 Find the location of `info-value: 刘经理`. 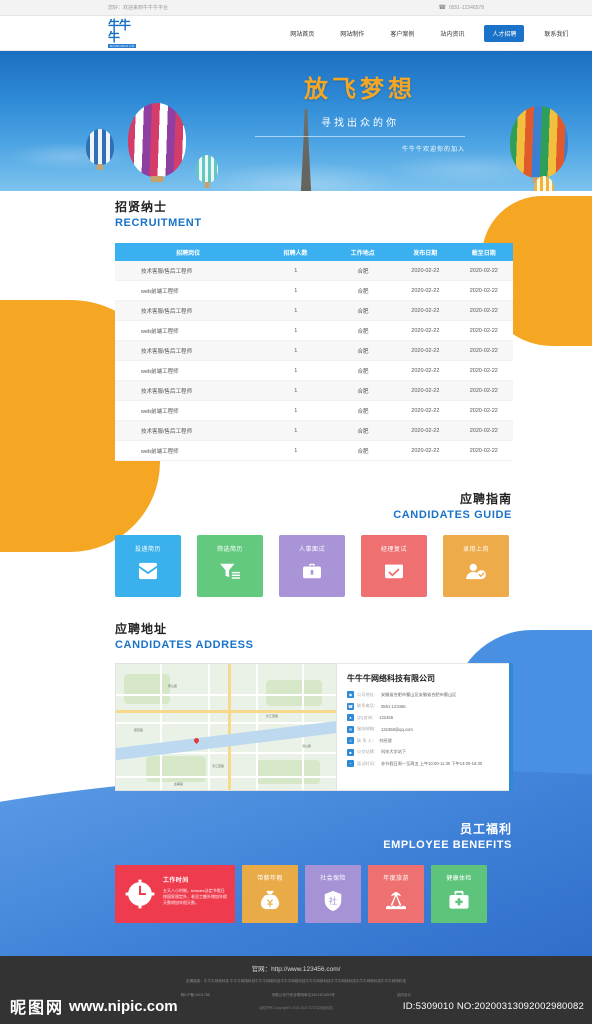

info-value: 刘经理 is located at coordinates (385, 740).